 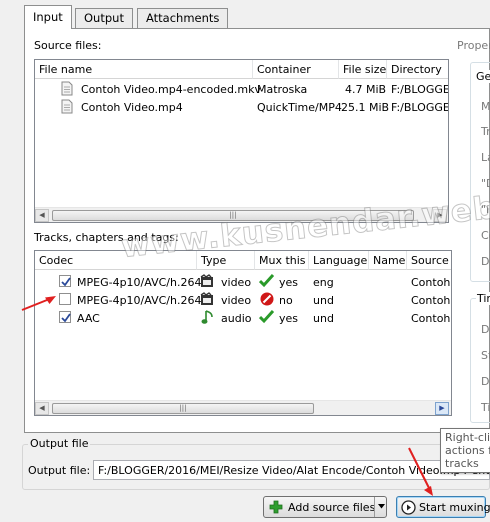 What do you see at coordinates (183, 408) in the screenshot?
I see `scroll-thumb: |||` at bounding box center [183, 408].